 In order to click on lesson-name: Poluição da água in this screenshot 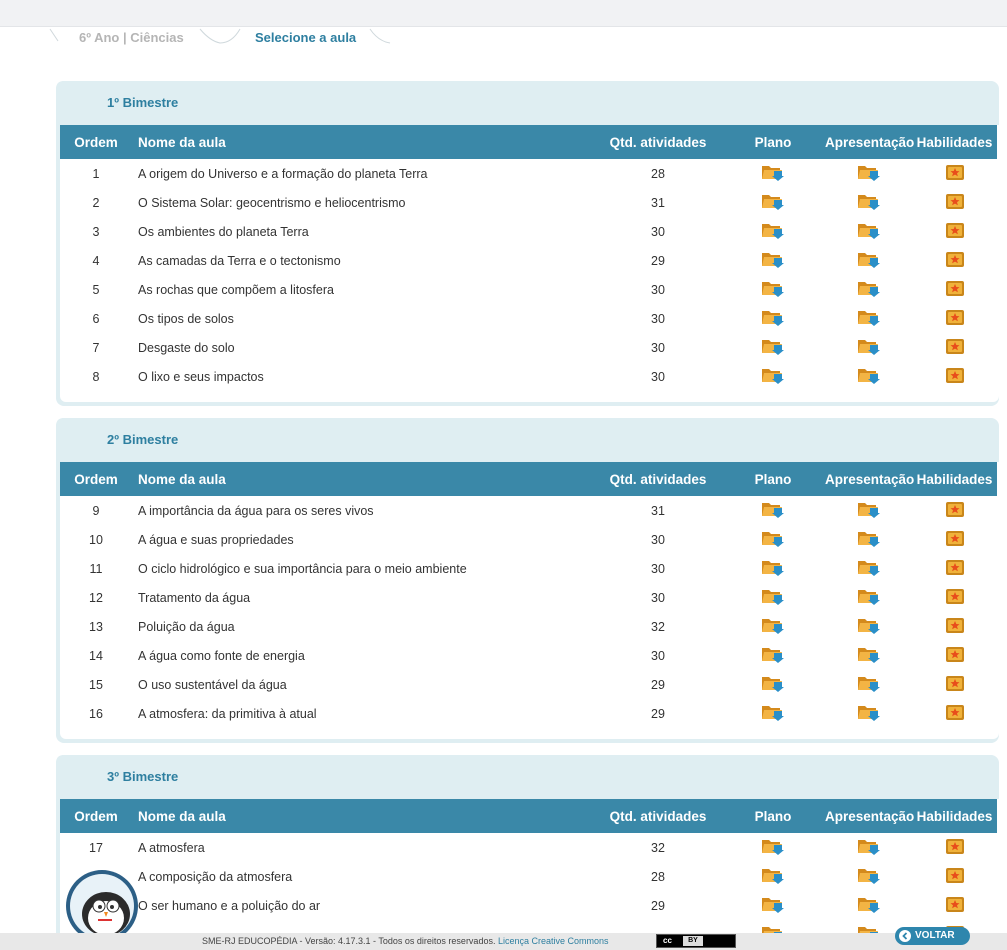, I will do `click(363, 626)`.